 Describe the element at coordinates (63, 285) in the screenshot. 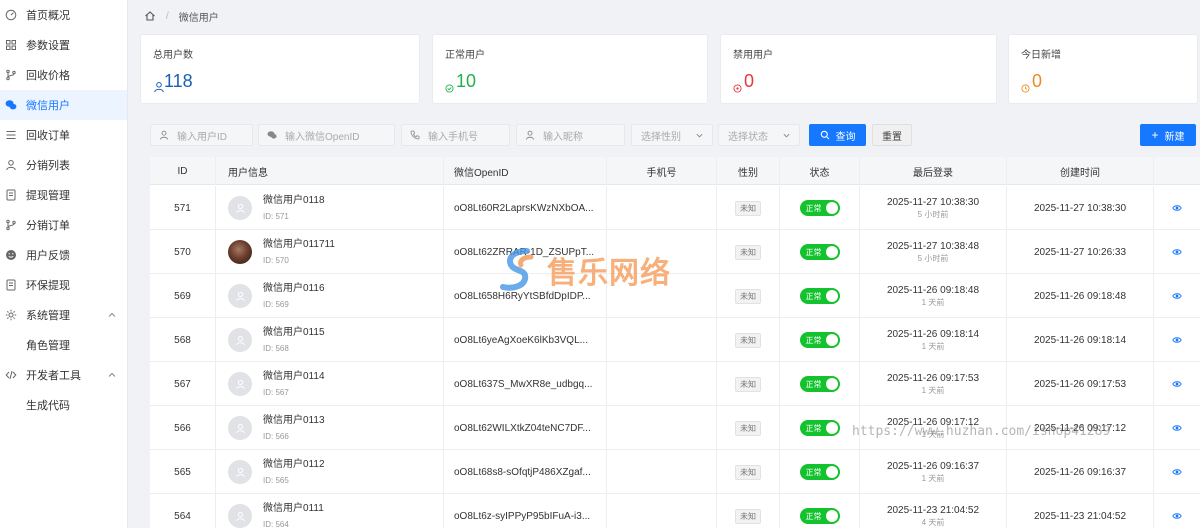

I see `sidebar-item: 环保提现` at that location.